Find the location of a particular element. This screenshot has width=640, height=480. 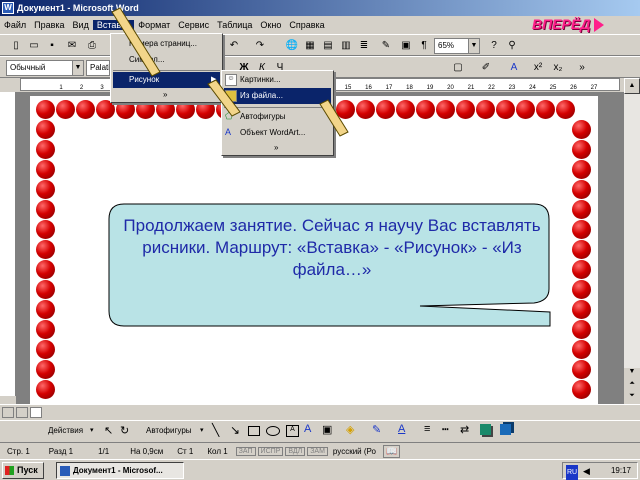

actions-menu: Действия is located at coordinates (65, 430).